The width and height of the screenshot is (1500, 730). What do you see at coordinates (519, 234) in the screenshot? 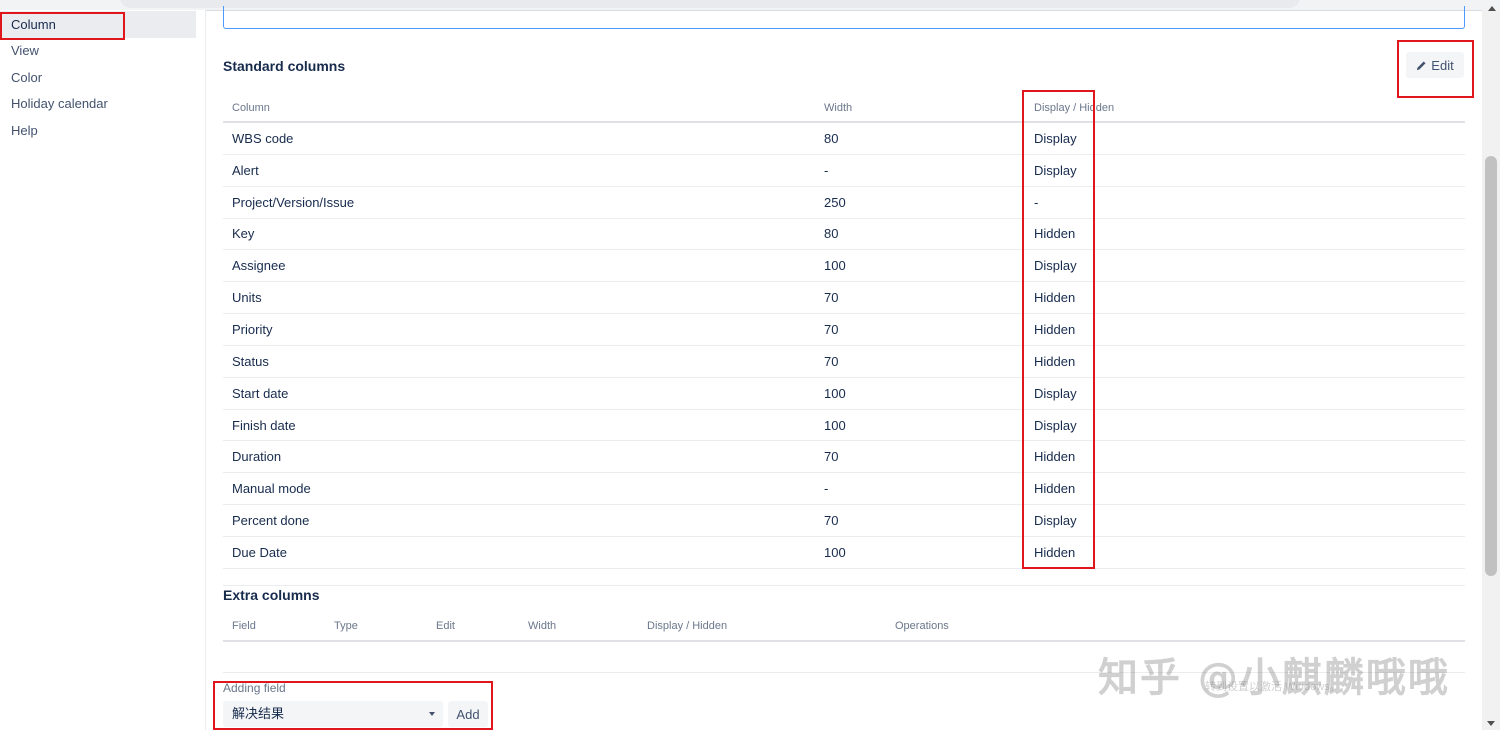
I see `cell-column: Key` at bounding box center [519, 234].